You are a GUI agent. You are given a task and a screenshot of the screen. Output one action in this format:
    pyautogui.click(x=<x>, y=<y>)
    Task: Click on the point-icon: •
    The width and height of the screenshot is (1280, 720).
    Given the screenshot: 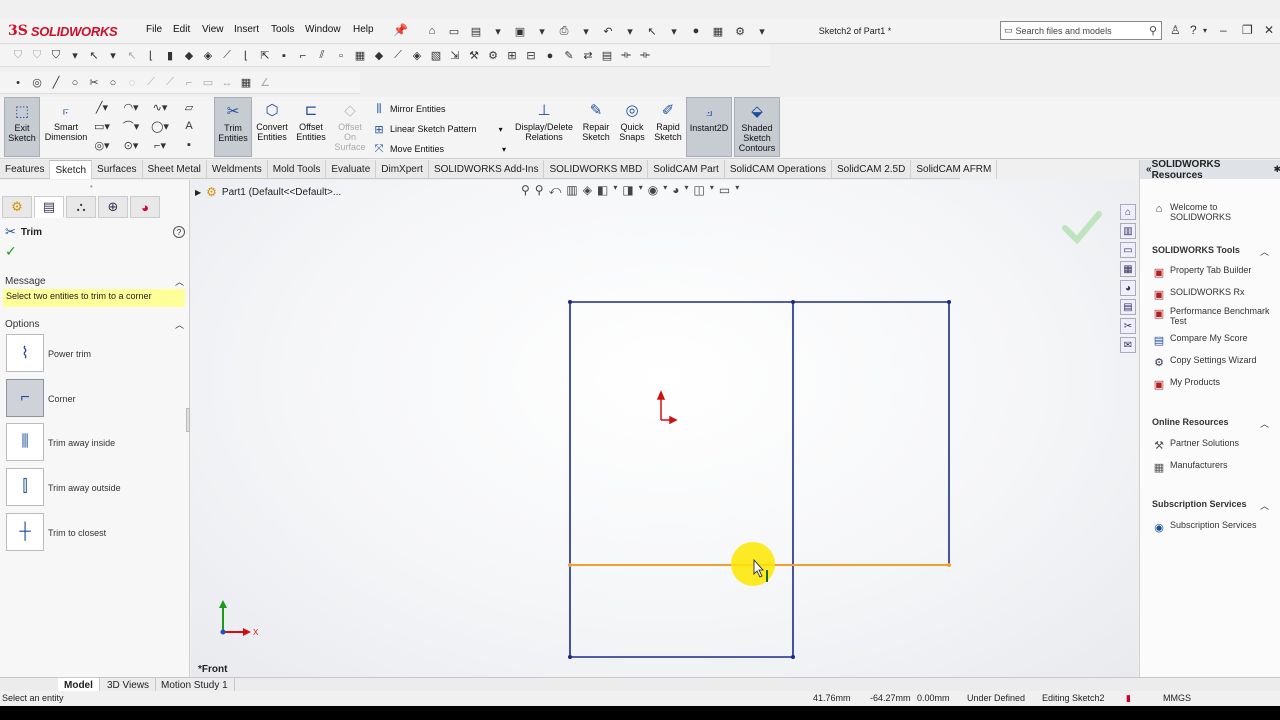 What is the action you would take?
    pyautogui.click(x=18, y=83)
    